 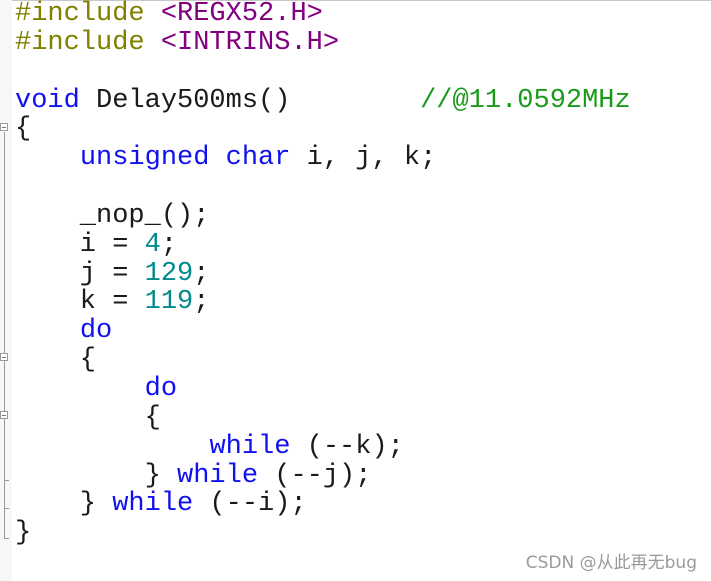 I want to click on code-token: k =, so click(x=80, y=302).